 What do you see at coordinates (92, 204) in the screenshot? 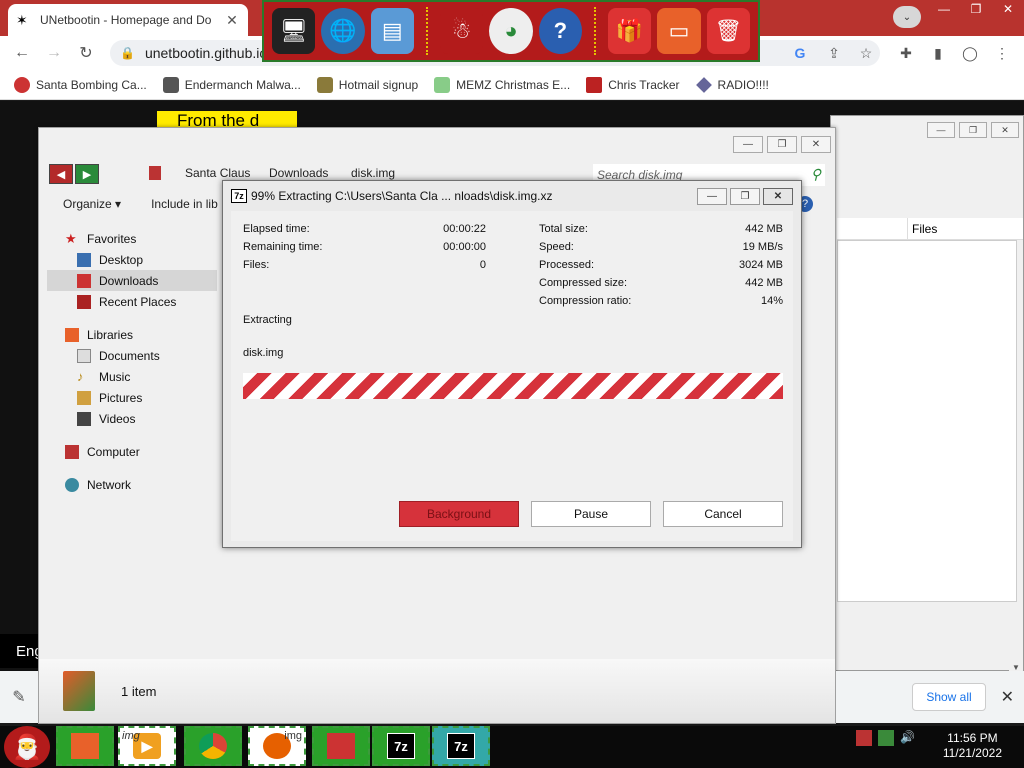
I see `organize-menu: Organize ▾` at bounding box center [92, 204].